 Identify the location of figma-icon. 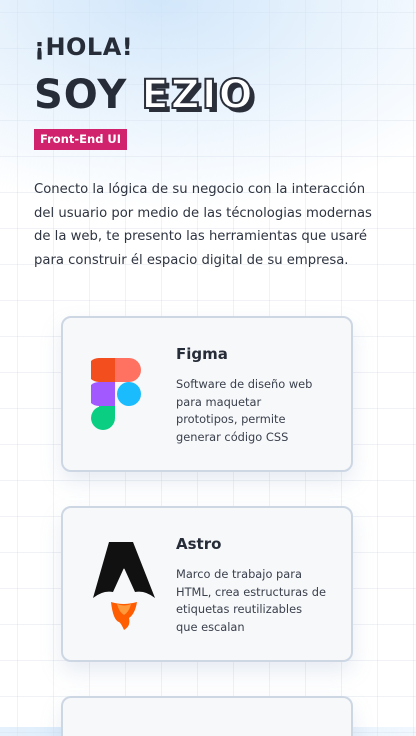
(122, 394).